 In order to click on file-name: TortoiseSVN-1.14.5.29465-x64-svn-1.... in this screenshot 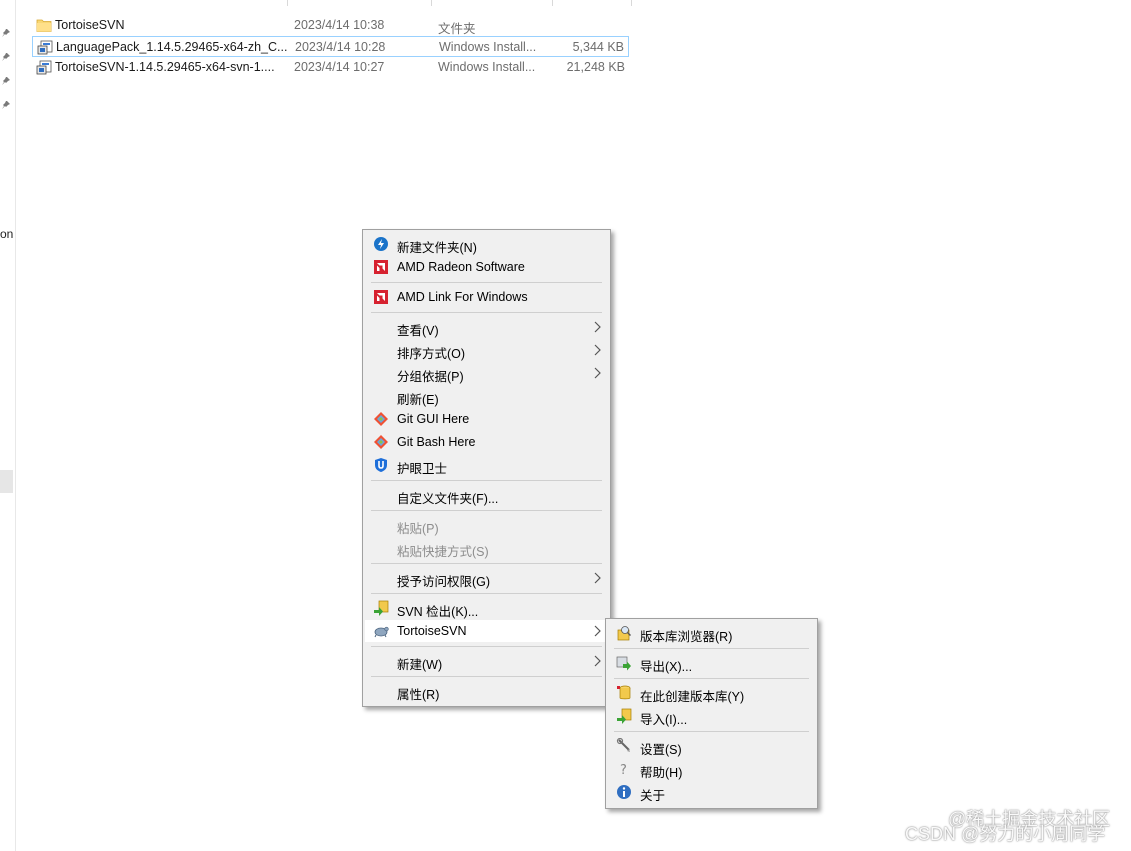, I will do `click(165, 67)`.